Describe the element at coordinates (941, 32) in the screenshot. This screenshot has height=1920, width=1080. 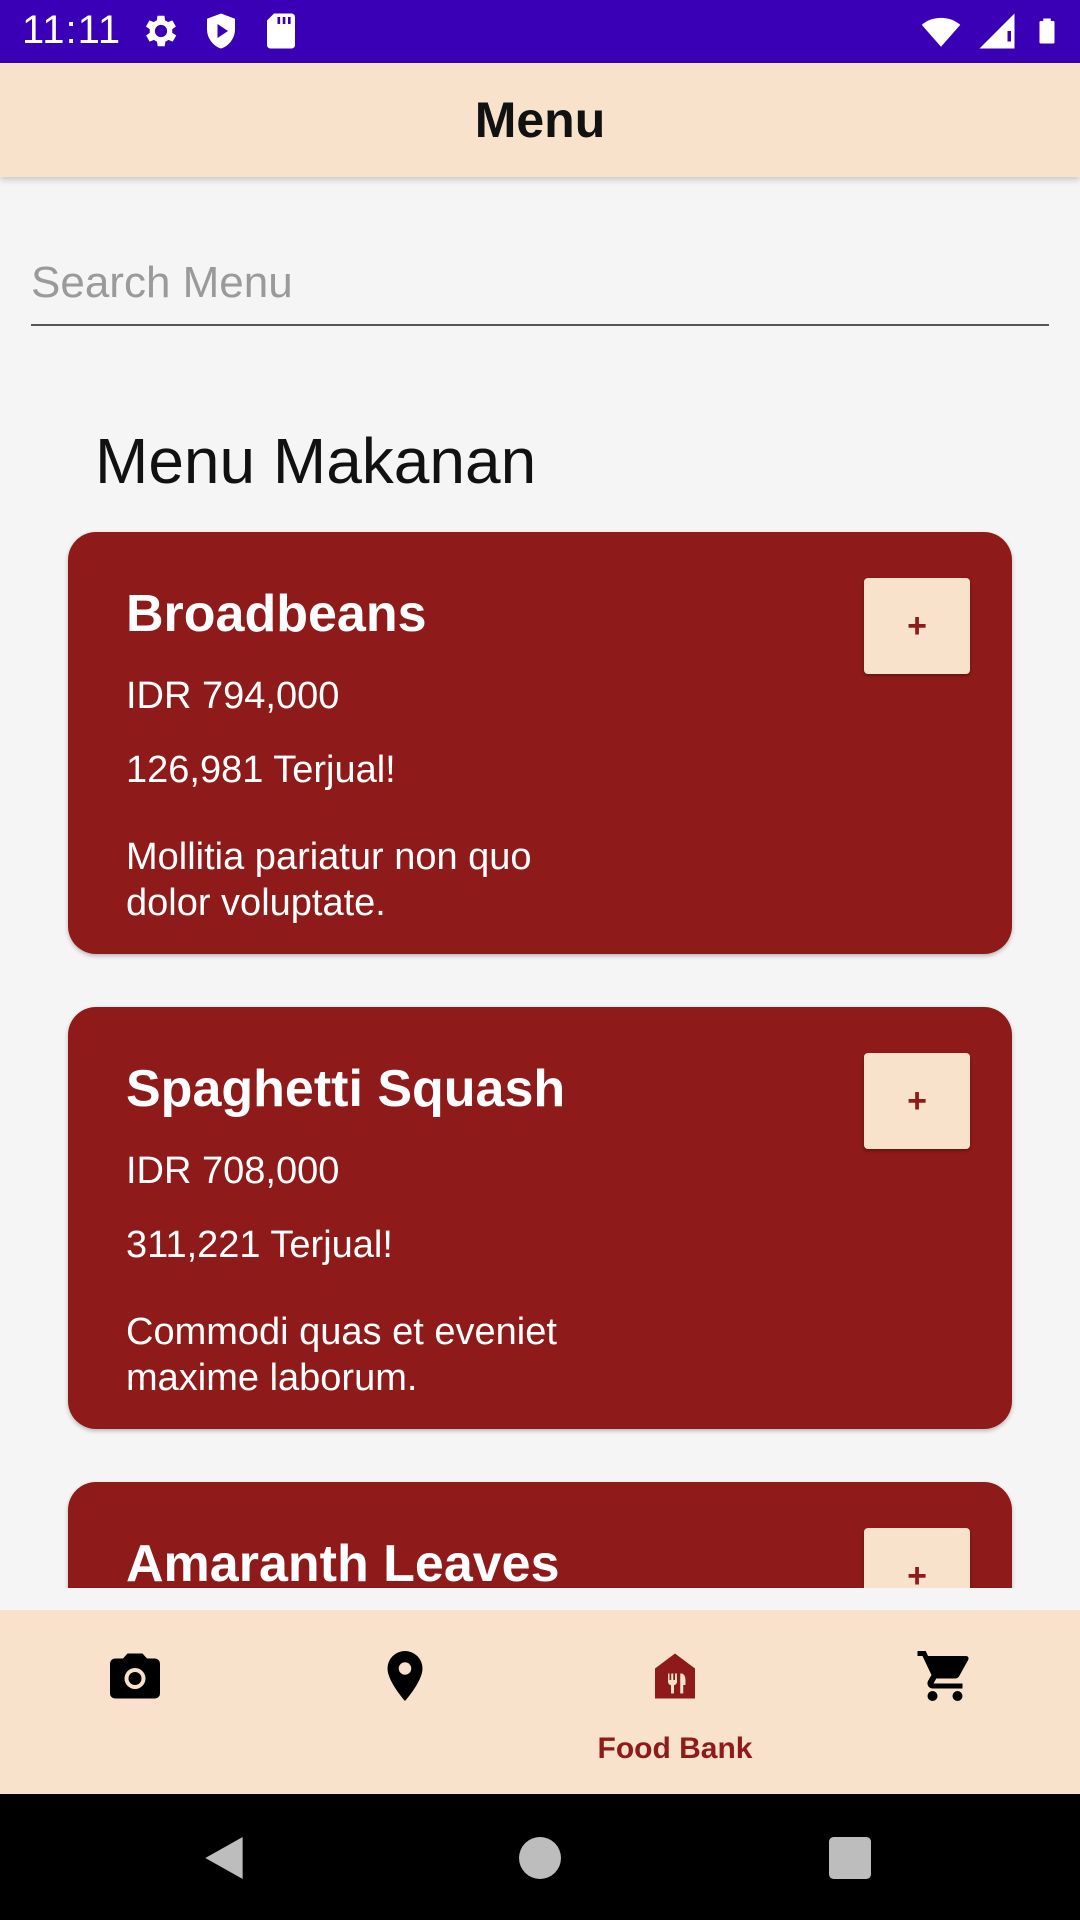
I see `wifi-icon` at that location.